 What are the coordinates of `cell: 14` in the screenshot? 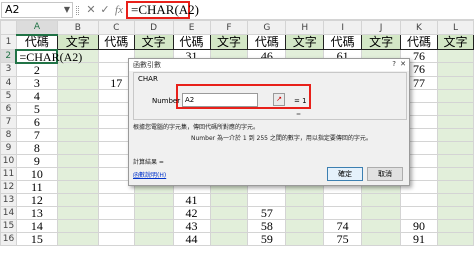 It's located at (36, 225).